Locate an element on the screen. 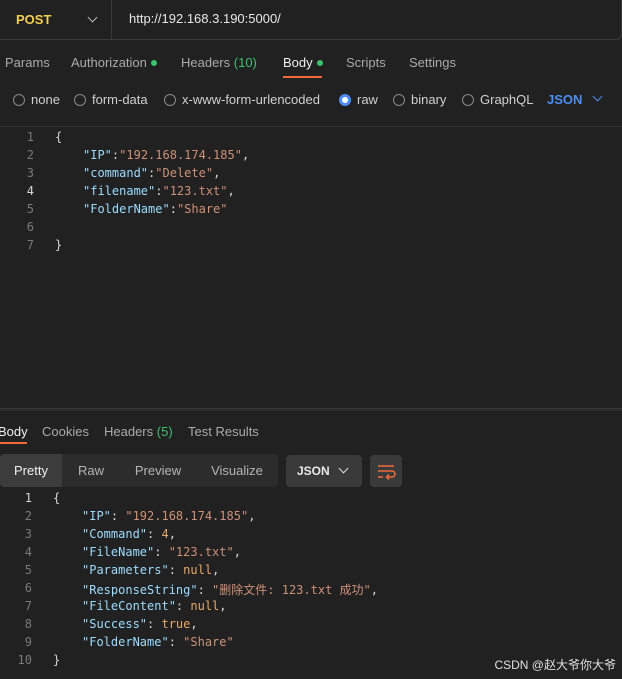  tab-test-results: Test Results is located at coordinates (223, 431).